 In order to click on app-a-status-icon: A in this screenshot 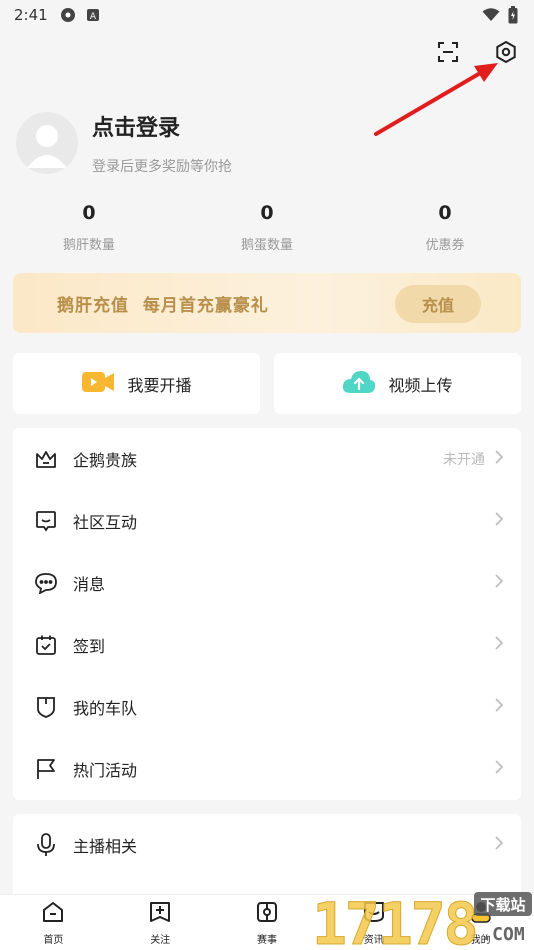, I will do `click(93, 15)`.